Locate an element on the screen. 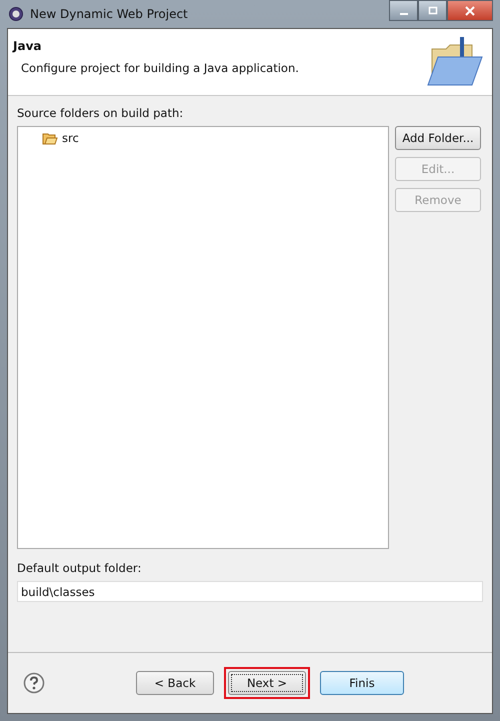  package-folder-icon is located at coordinates (50, 138).